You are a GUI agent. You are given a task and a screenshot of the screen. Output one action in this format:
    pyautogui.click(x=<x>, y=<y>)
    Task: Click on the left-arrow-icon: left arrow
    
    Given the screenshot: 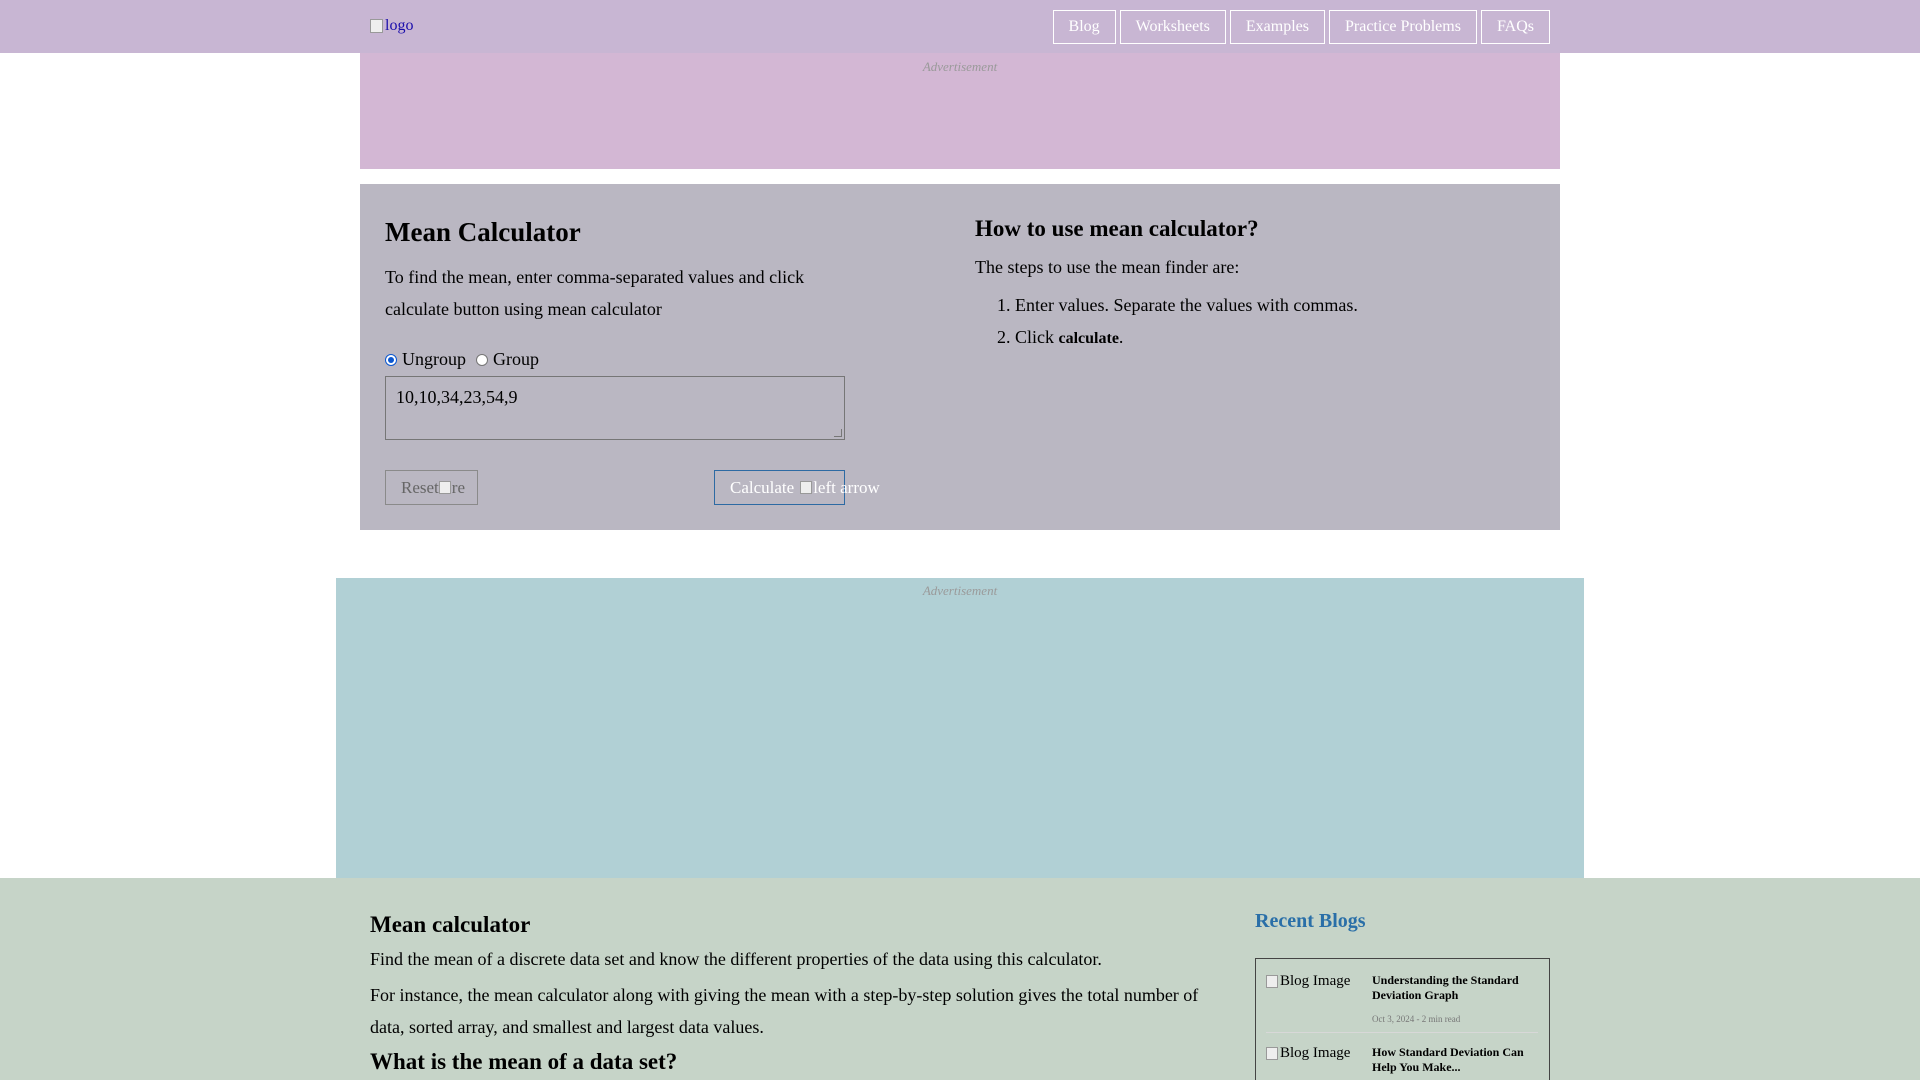 What is the action you would take?
    pyautogui.click(x=840, y=488)
    